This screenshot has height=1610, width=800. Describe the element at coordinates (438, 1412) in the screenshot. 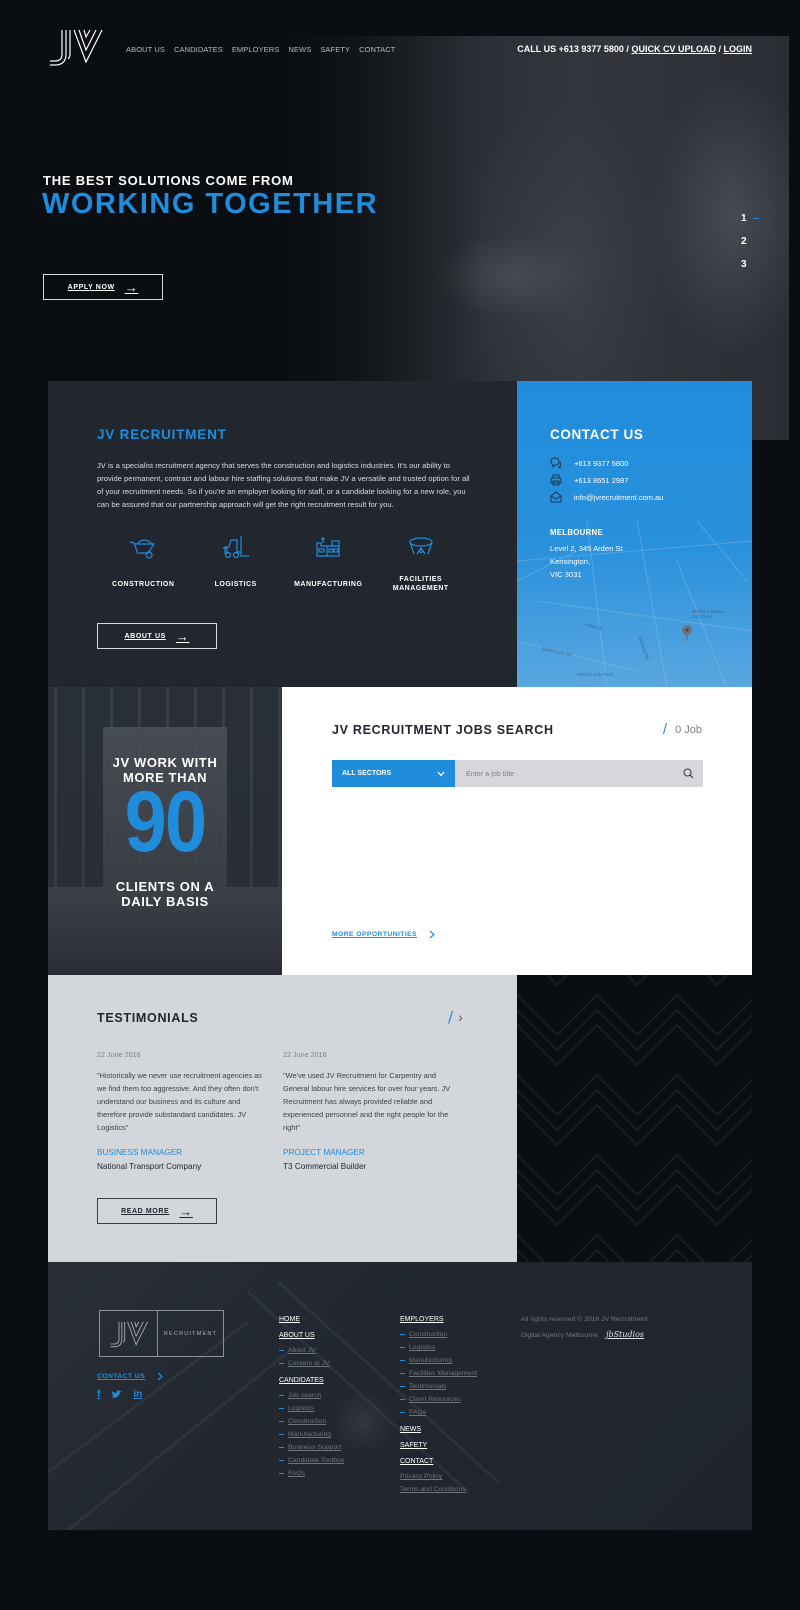

I see `footer-link-employer-faqs: FAQs` at that location.